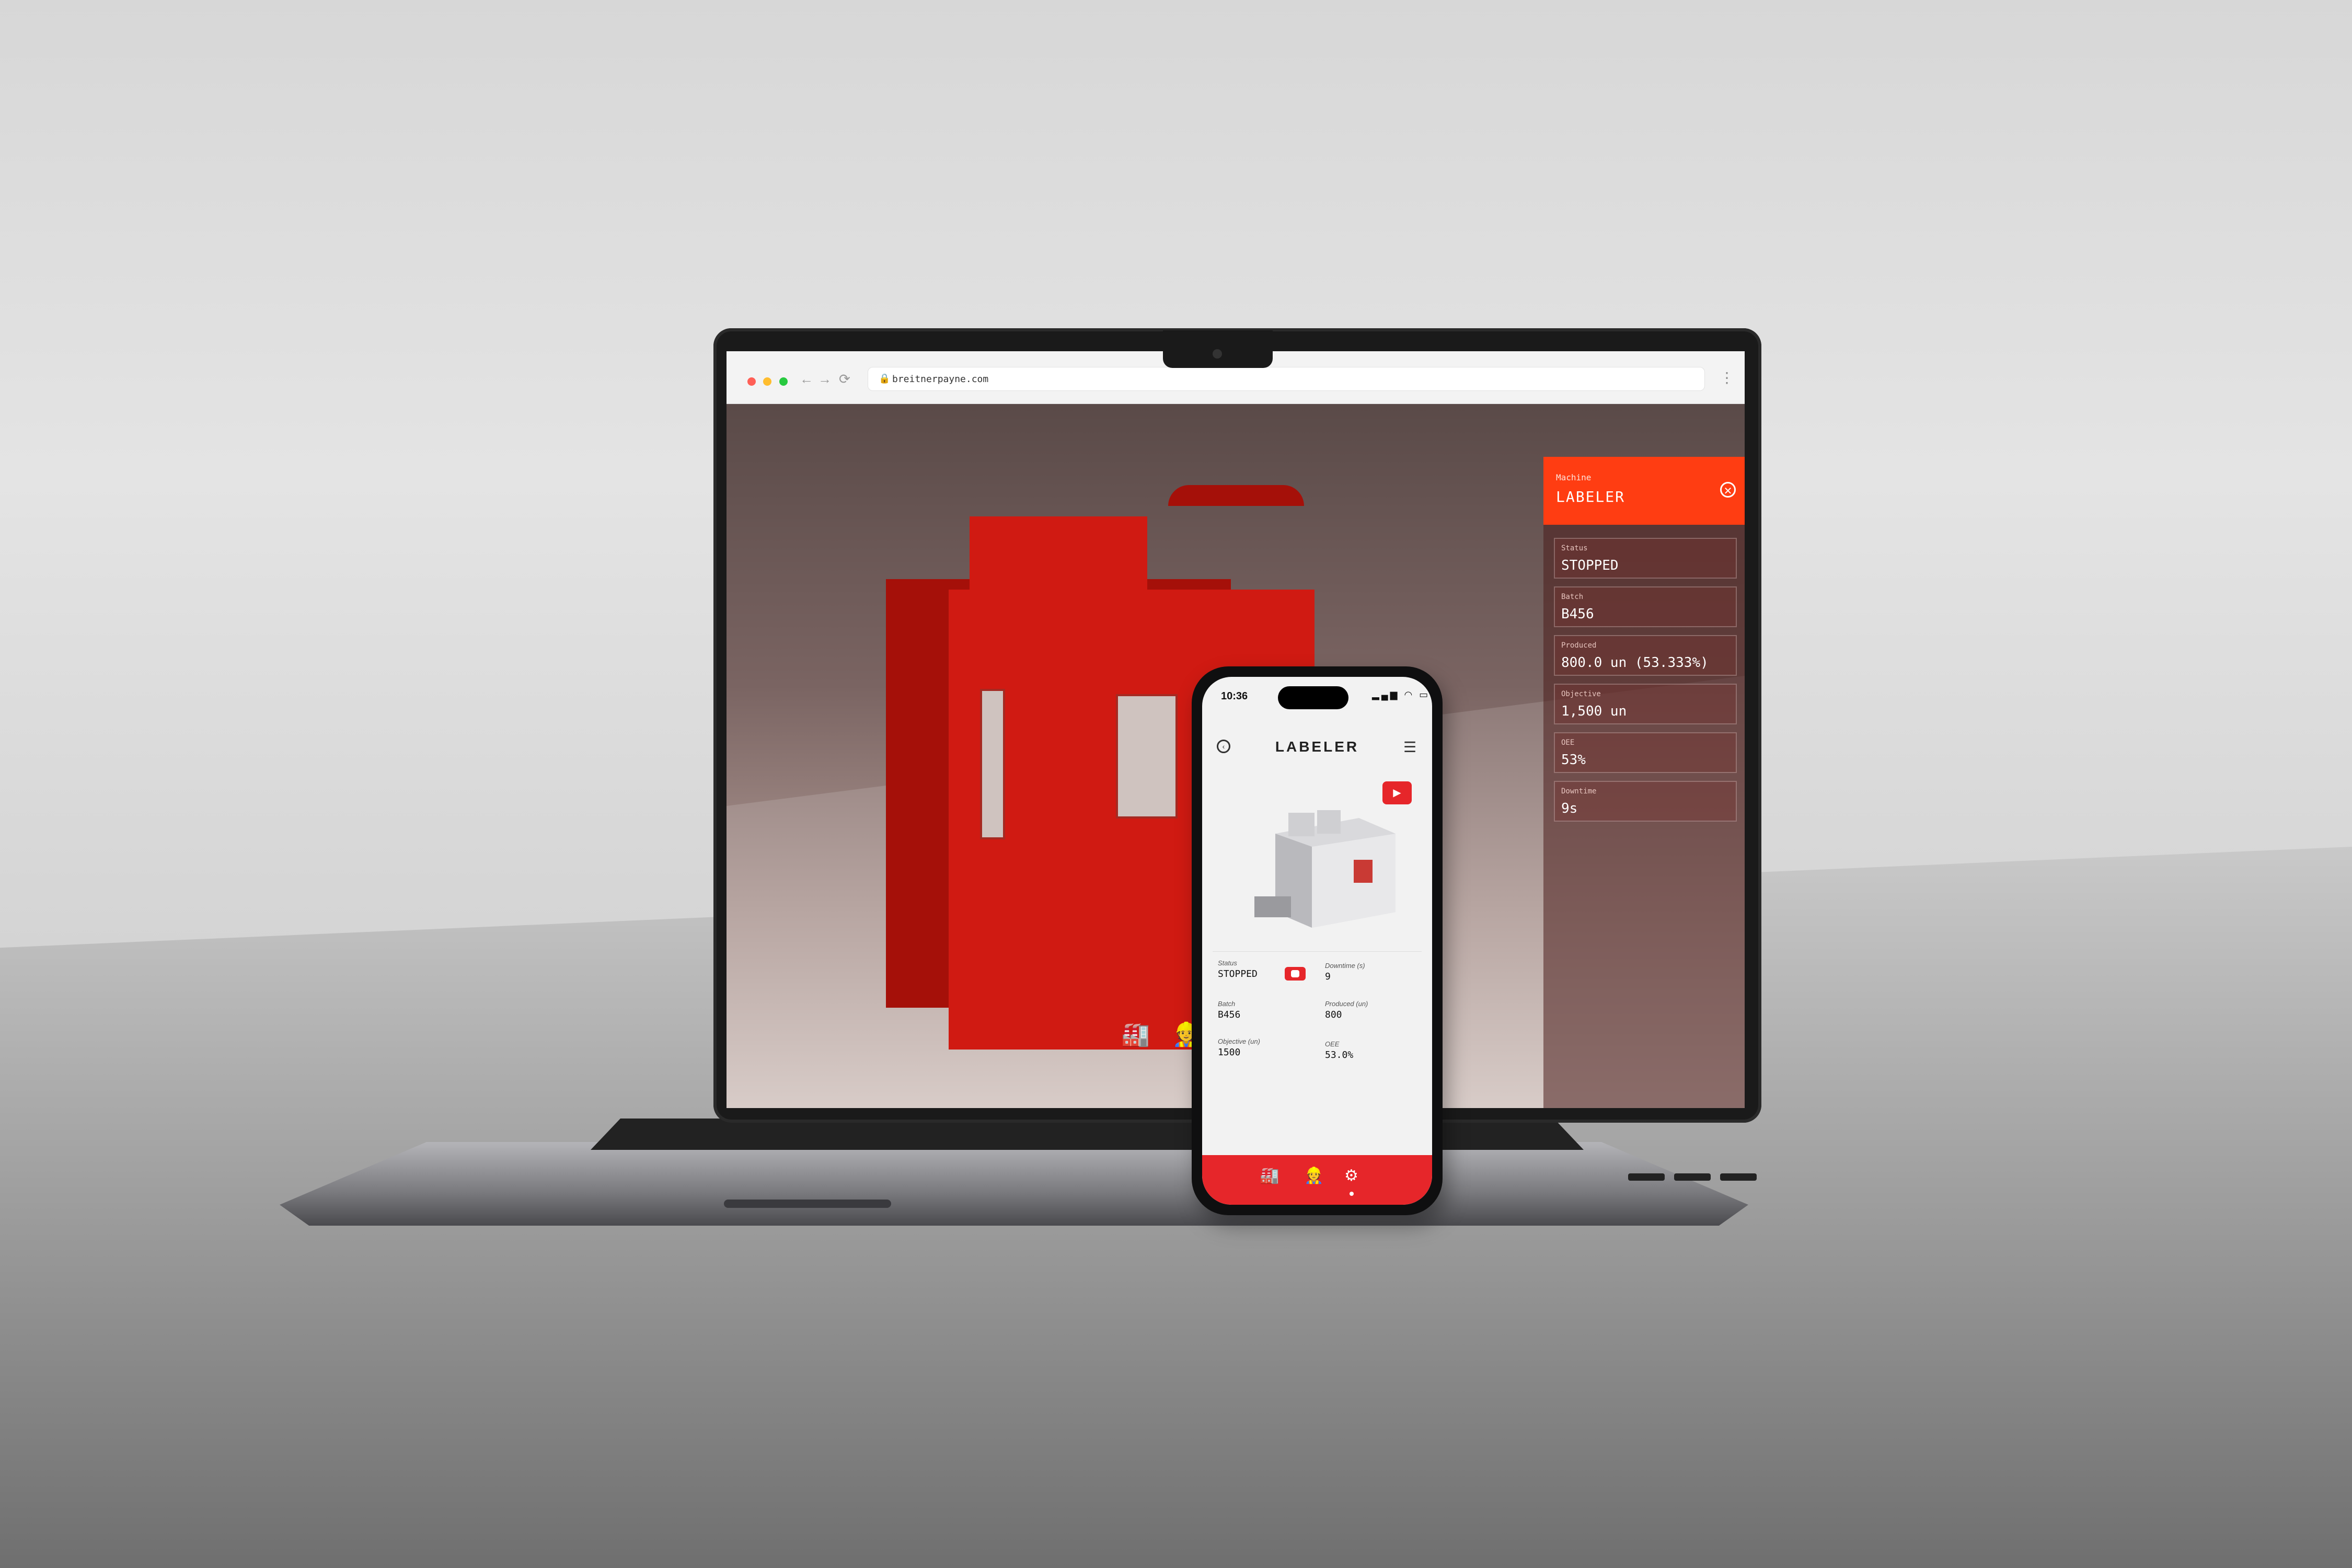 This screenshot has width=2352, height=1568. What do you see at coordinates (844, 379) in the screenshot?
I see `reload-icon: ⟳` at bounding box center [844, 379].